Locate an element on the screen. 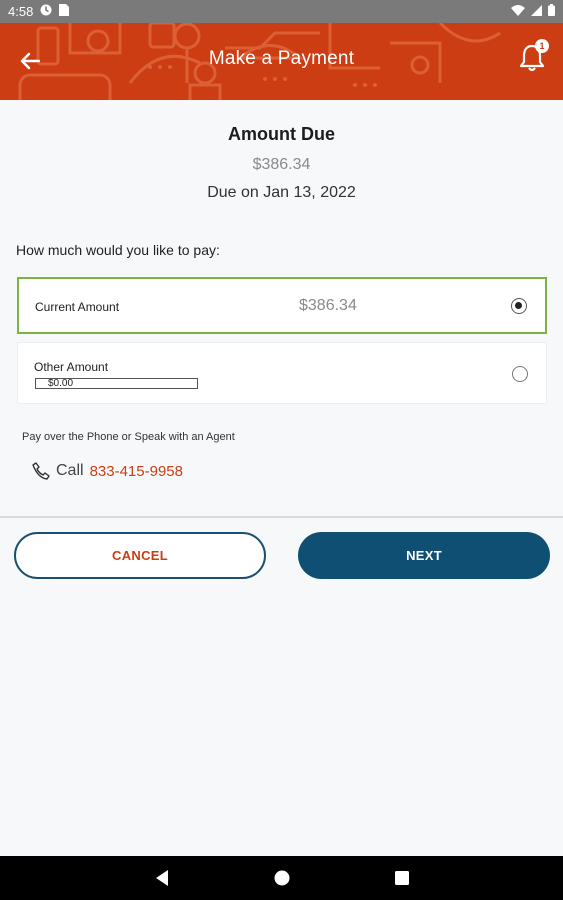 The width and height of the screenshot is (563, 900). sim-icon is located at coordinates (64, 11).